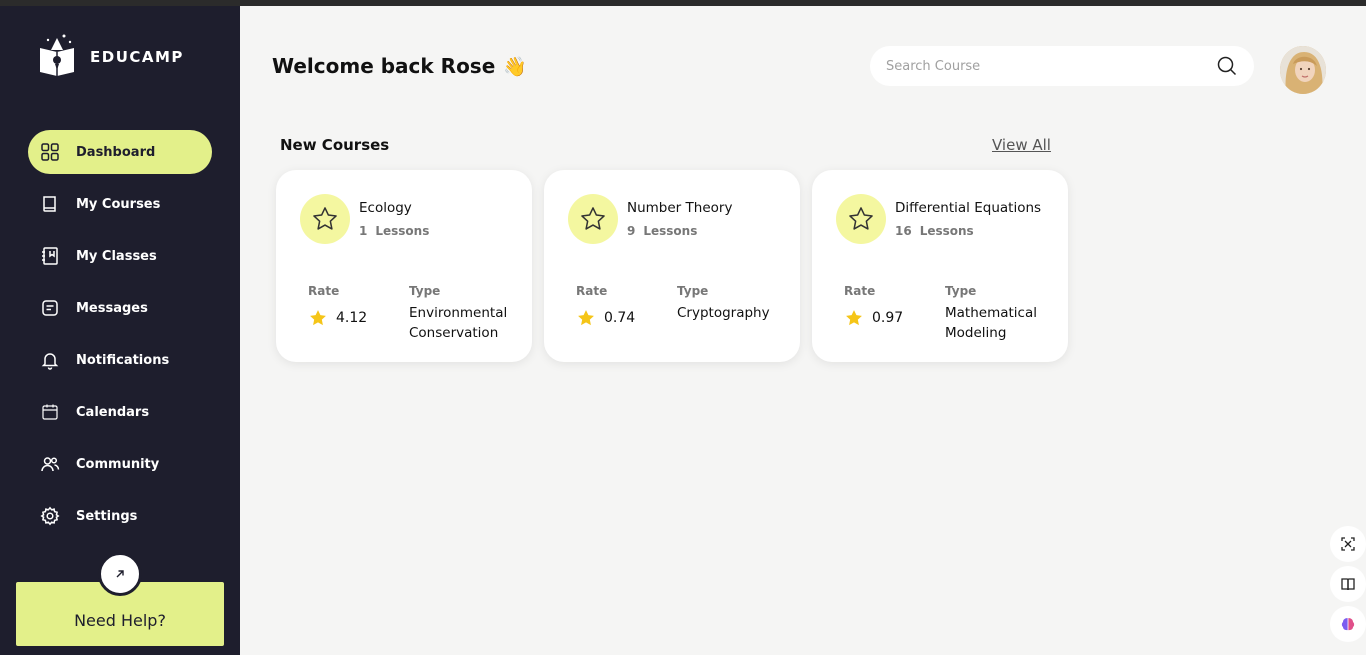 The height and width of the screenshot is (655, 1366). I want to click on brain-icon, so click(1348, 624).